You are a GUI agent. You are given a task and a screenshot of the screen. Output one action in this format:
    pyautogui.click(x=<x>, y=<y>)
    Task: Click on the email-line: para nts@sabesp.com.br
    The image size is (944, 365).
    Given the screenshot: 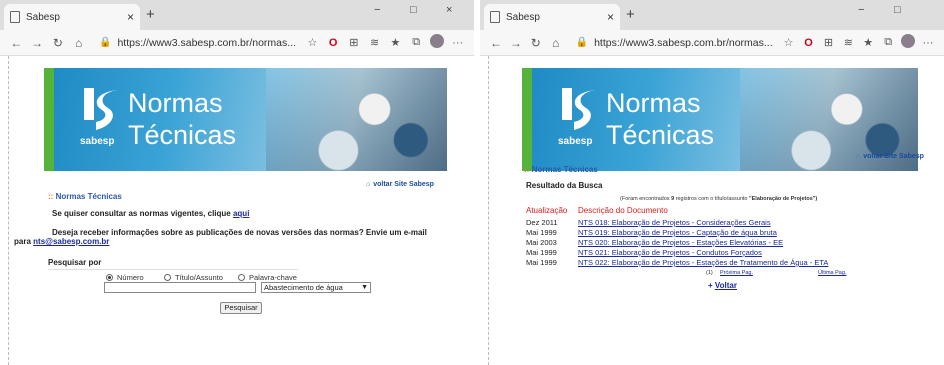 What is the action you would take?
    pyautogui.click(x=62, y=241)
    